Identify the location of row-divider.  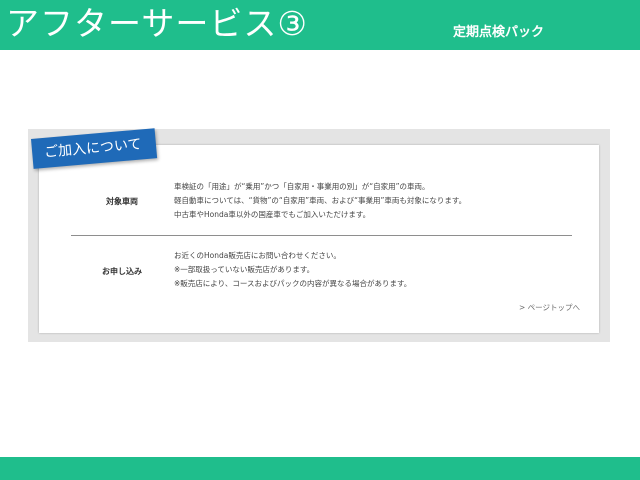
(321, 235).